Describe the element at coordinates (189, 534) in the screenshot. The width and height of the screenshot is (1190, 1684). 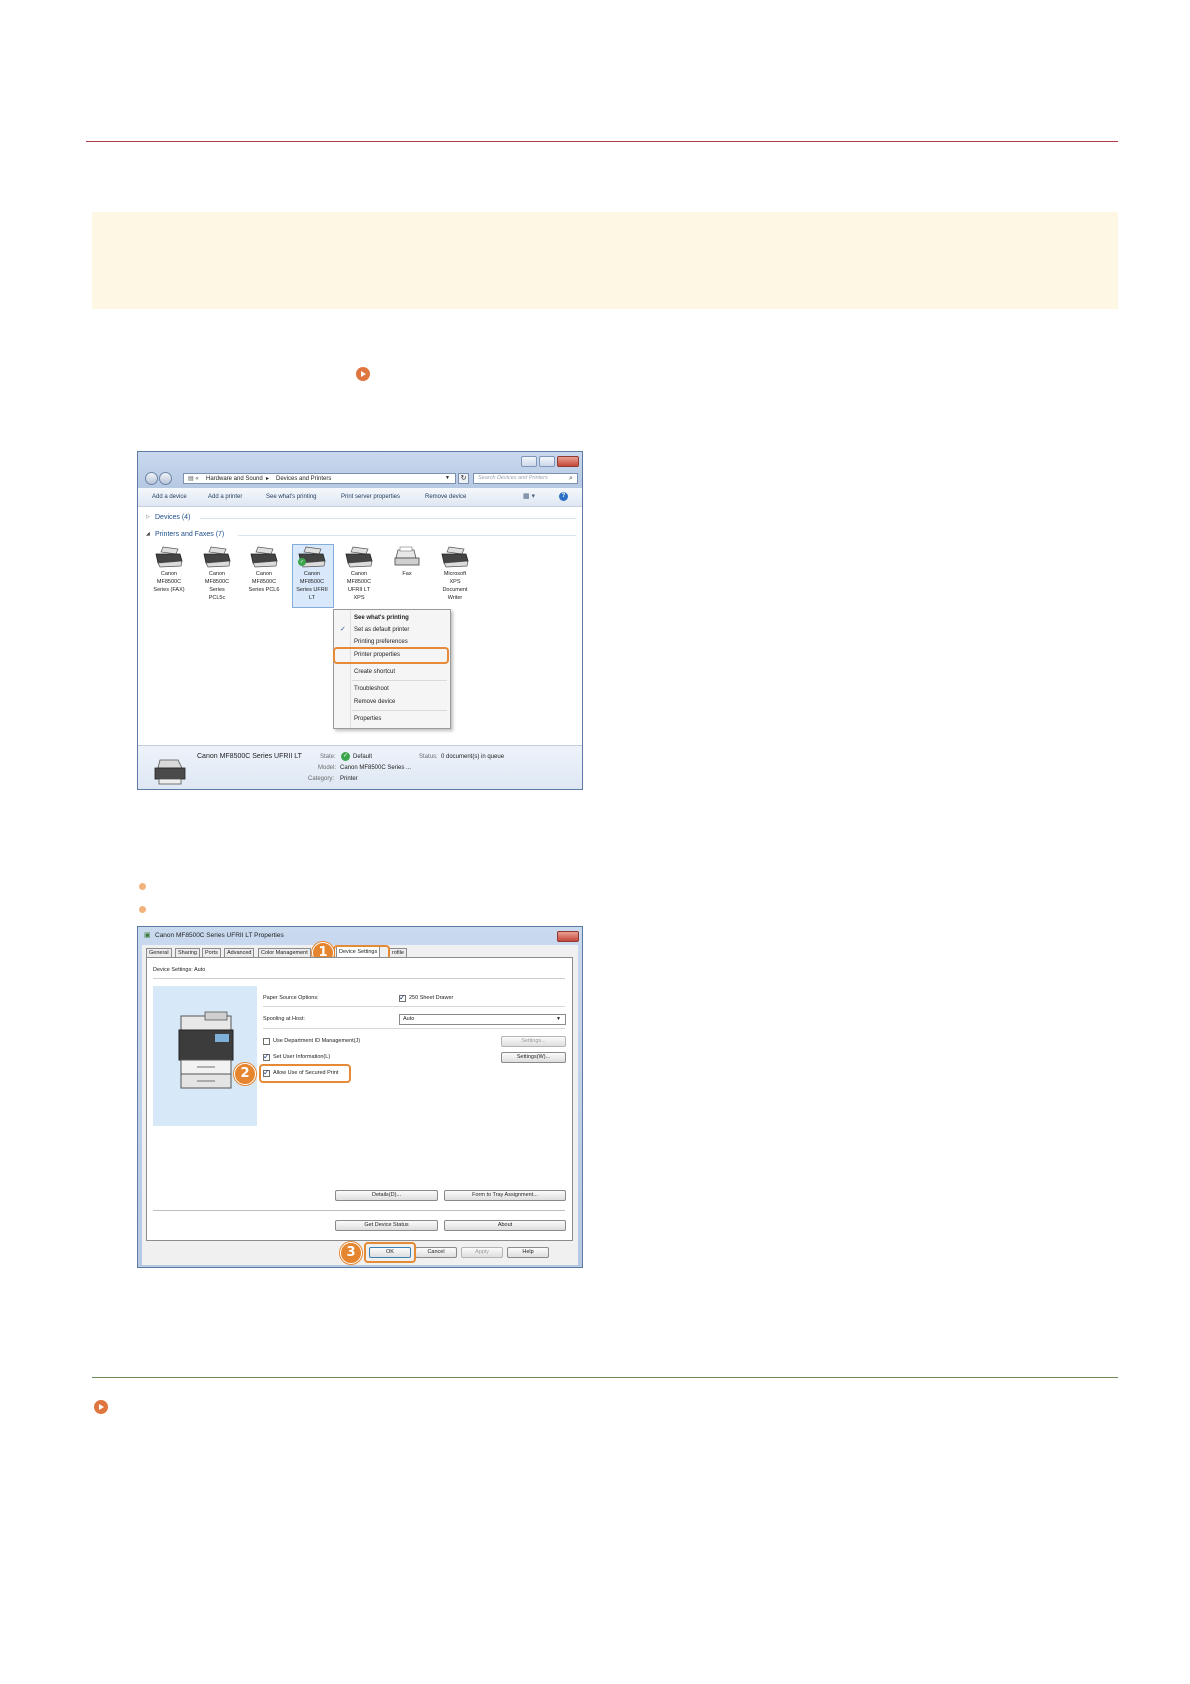
I see `printers-group-header: Printers and Faxes (7)` at that location.